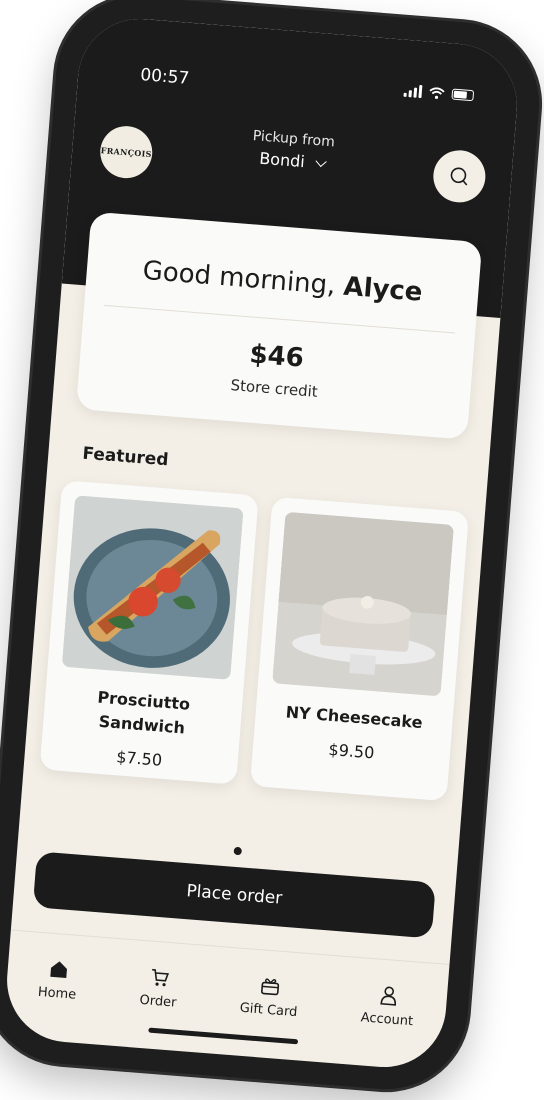 The height and width of the screenshot is (1100, 544). I want to click on product-name: Prosciutto Sandwich, so click(143, 712).